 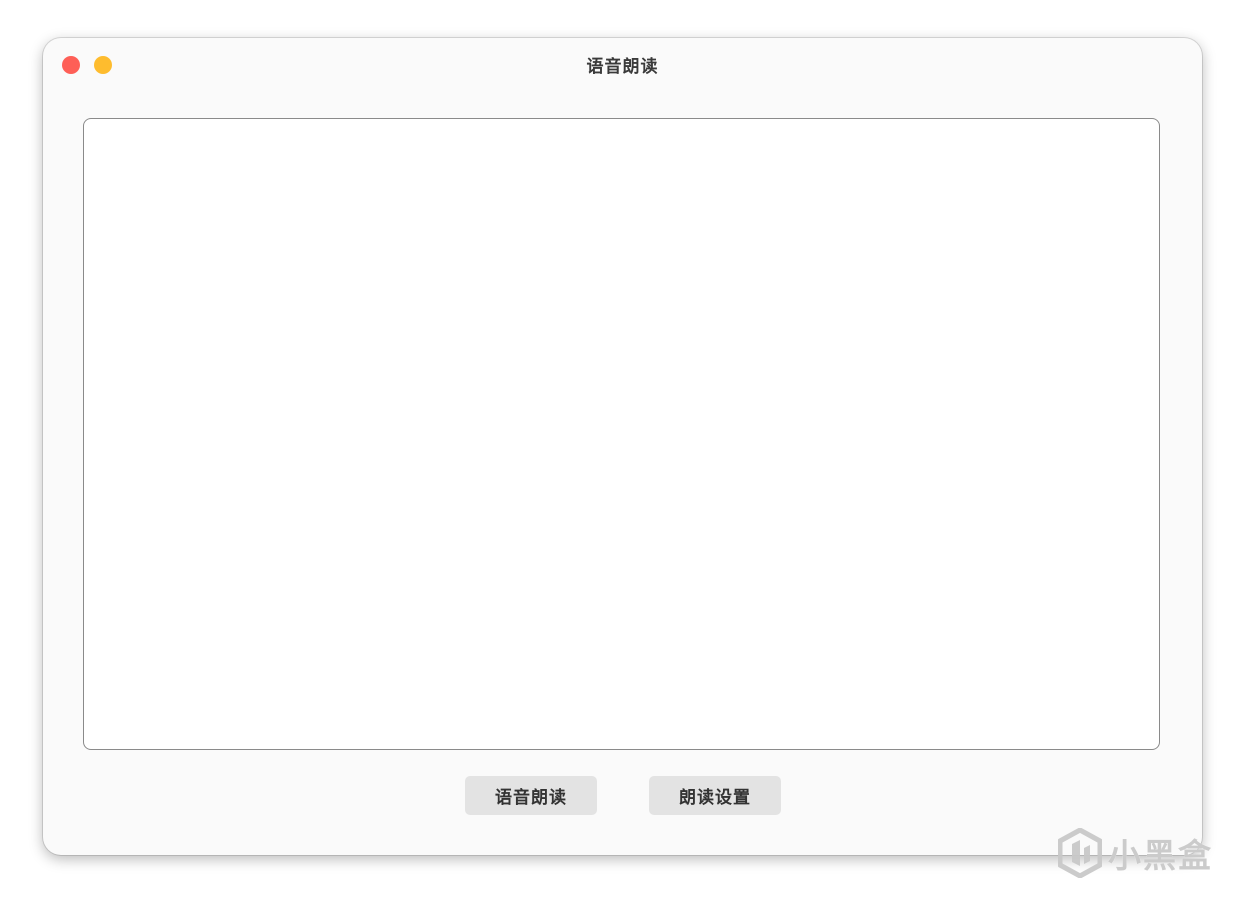 I want to click on titlebar: 语音朗读, so click(x=622, y=65).